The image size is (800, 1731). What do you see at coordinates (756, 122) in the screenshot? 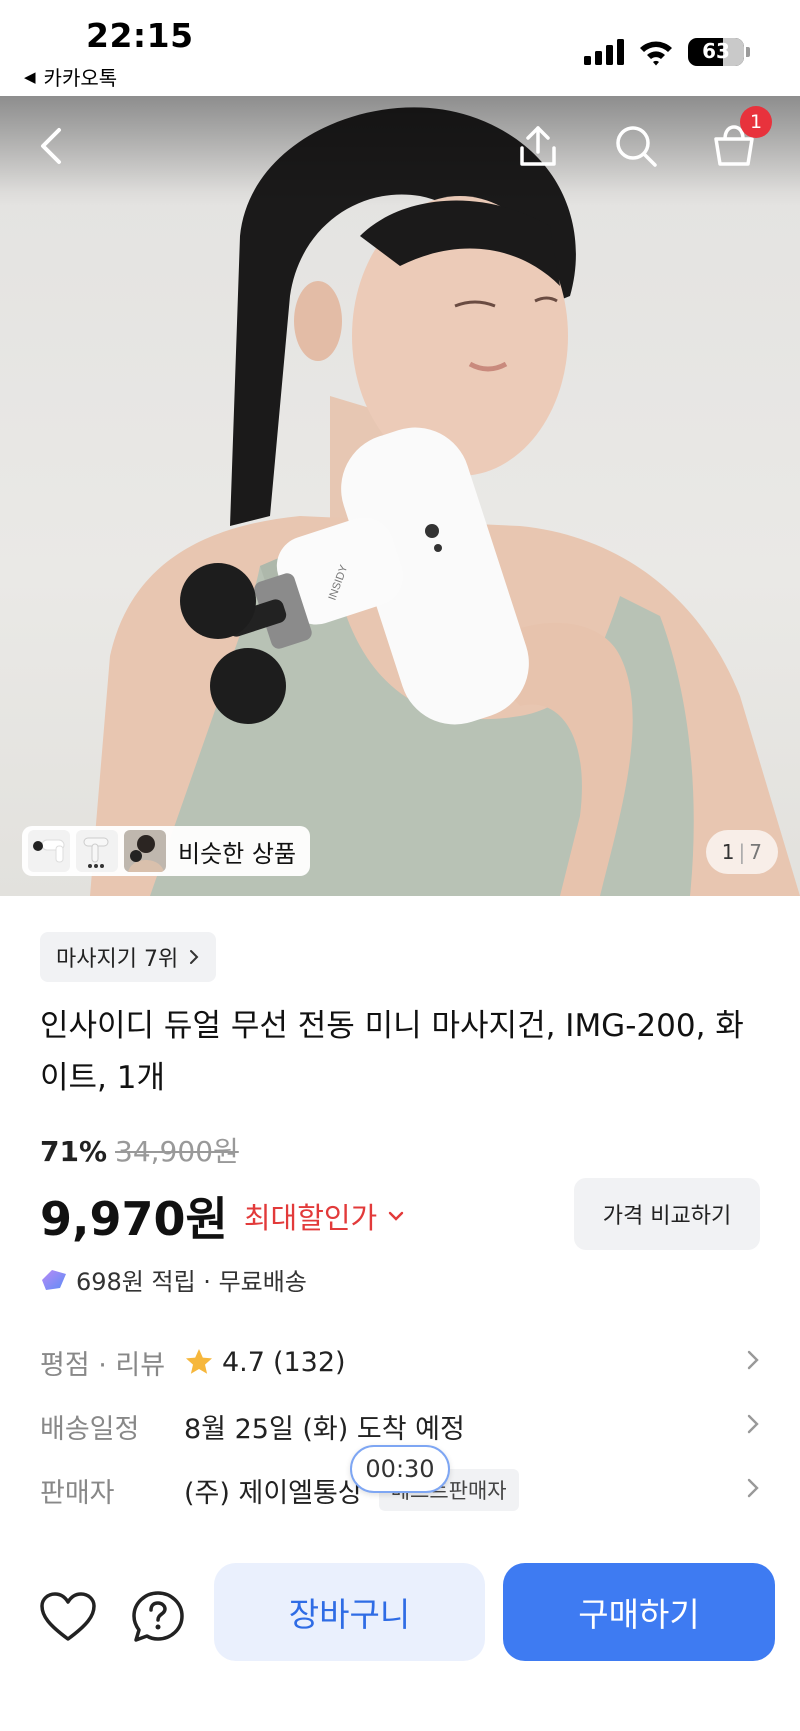
I see `cart-count-badge: 1` at bounding box center [756, 122].